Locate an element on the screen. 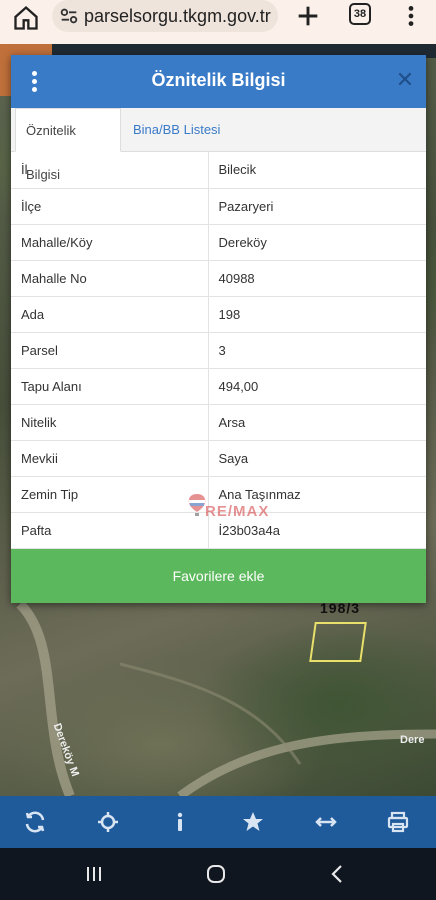 The image size is (436, 900). browser-toolbar: parselsorgu.tkgm.gov.tr 38 is located at coordinates (218, 22).